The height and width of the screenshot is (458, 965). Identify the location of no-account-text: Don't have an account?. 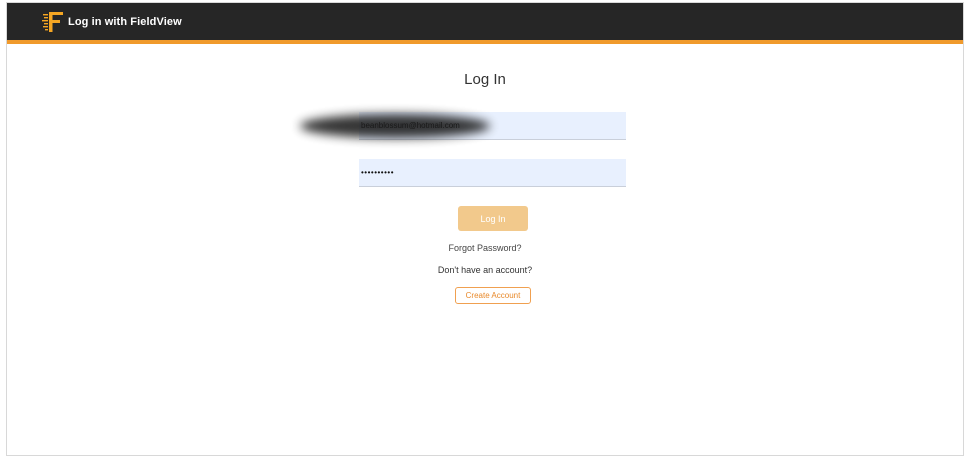
(485, 270).